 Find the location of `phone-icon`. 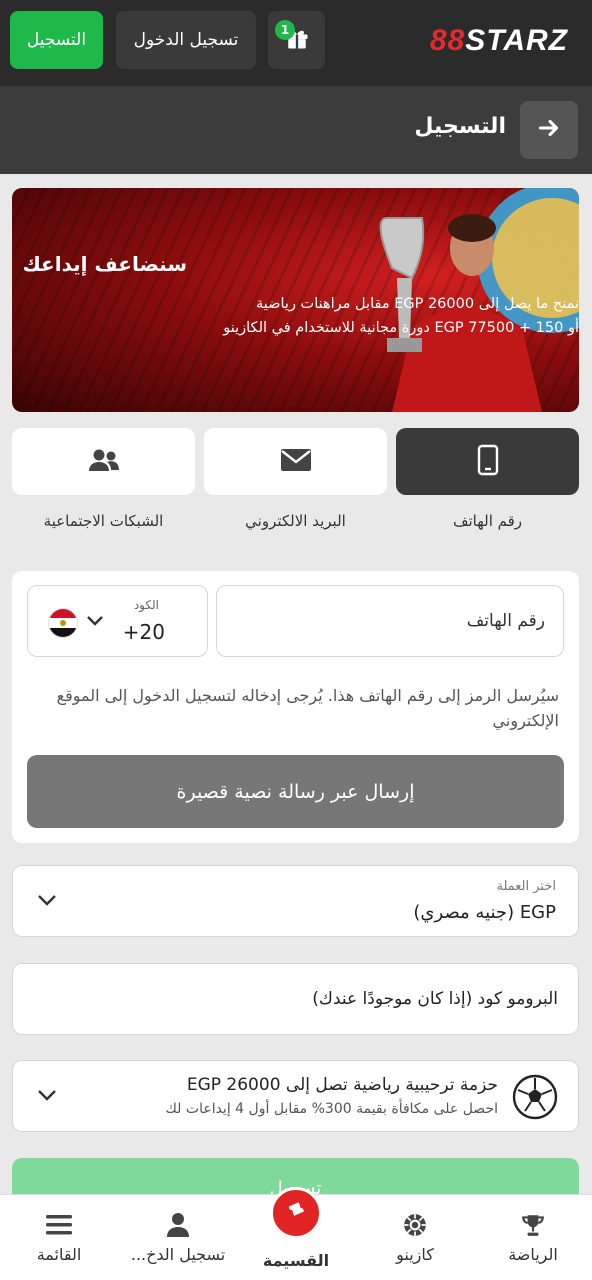

phone-icon is located at coordinates (488, 462).